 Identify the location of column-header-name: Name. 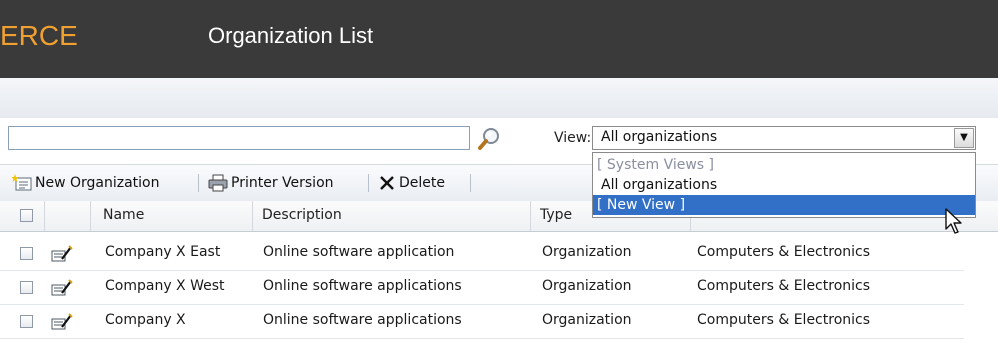
(123, 215).